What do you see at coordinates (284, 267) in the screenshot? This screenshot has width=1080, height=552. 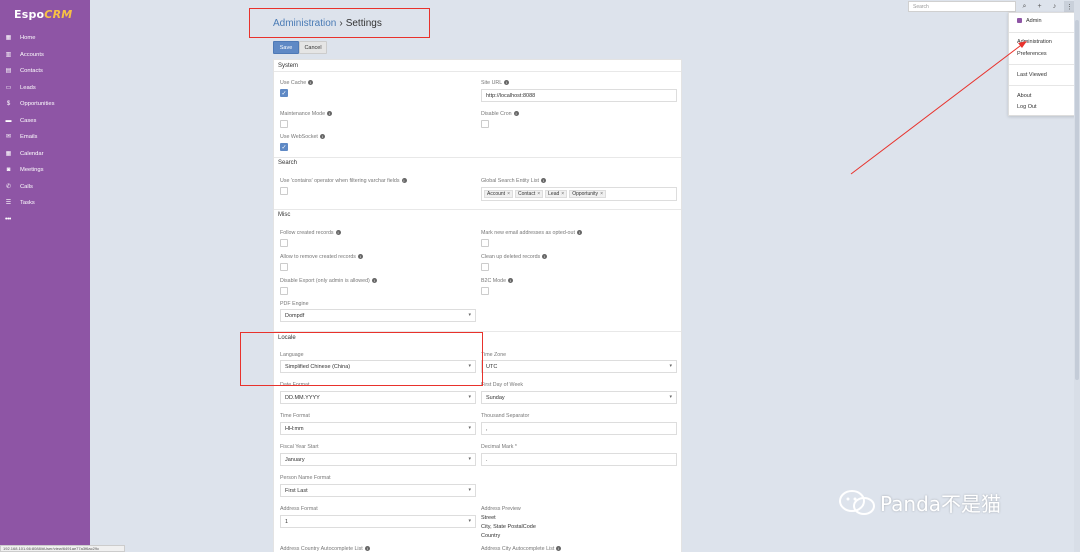 I see `checkbox-allow-remove` at bounding box center [284, 267].